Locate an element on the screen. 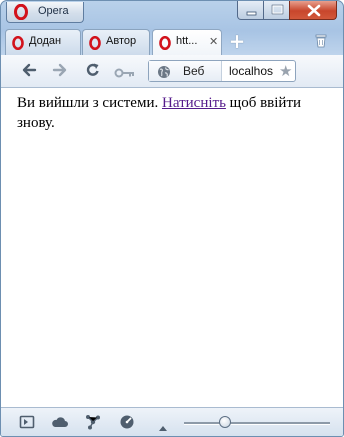  globe-icon is located at coordinates (164, 73).